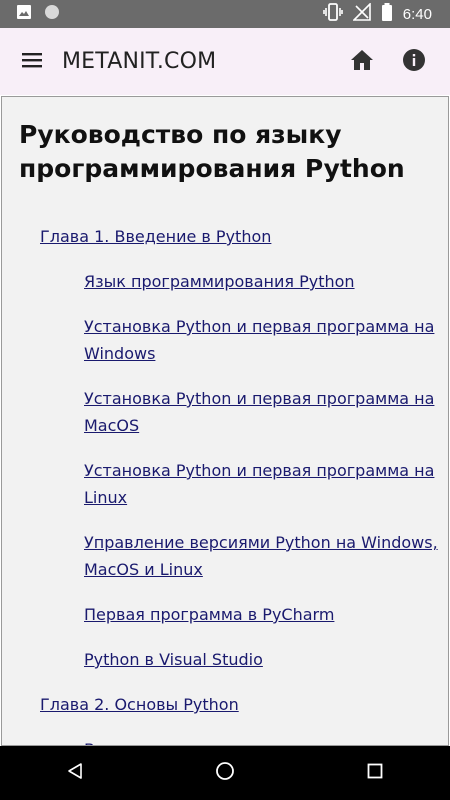 The width and height of the screenshot is (450, 800). I want to click on app-actions, so click(398, 62).